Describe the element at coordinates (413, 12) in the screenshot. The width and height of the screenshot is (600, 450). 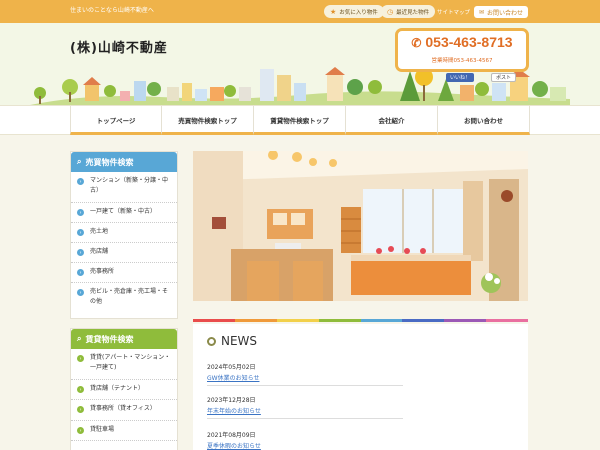
I see `recent-label: 最近見た物件` at that location.